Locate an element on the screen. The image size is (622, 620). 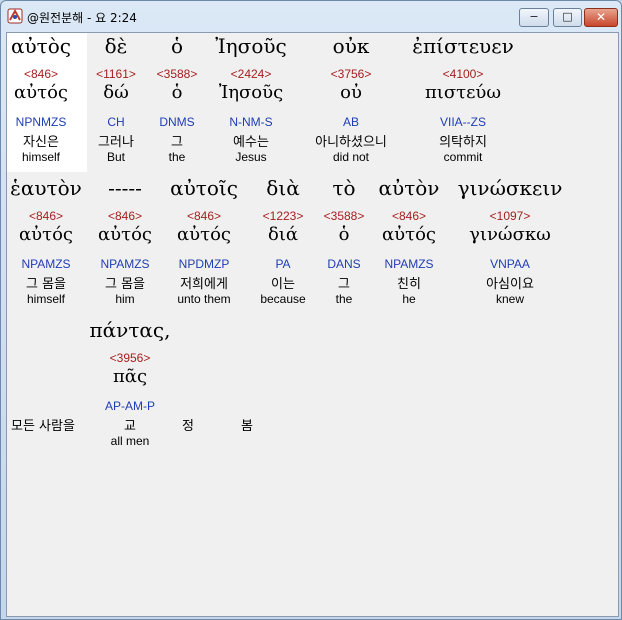
greek-word: δὲ is located at coordinates (116, 46).